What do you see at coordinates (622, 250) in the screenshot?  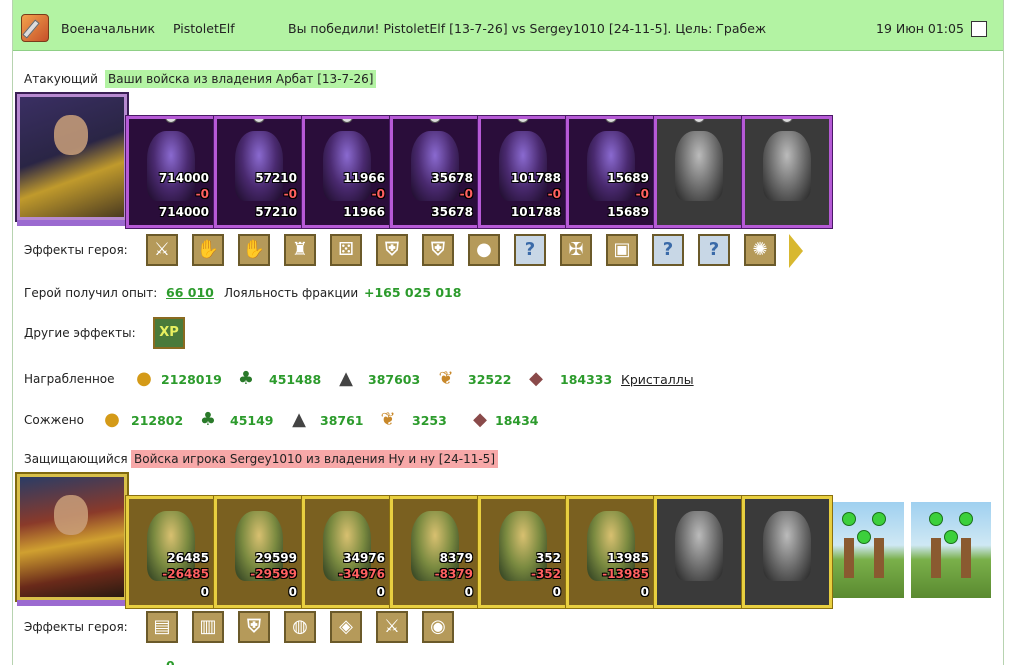 I see `armor-icon: ▣` at bounding box center [622, 250].